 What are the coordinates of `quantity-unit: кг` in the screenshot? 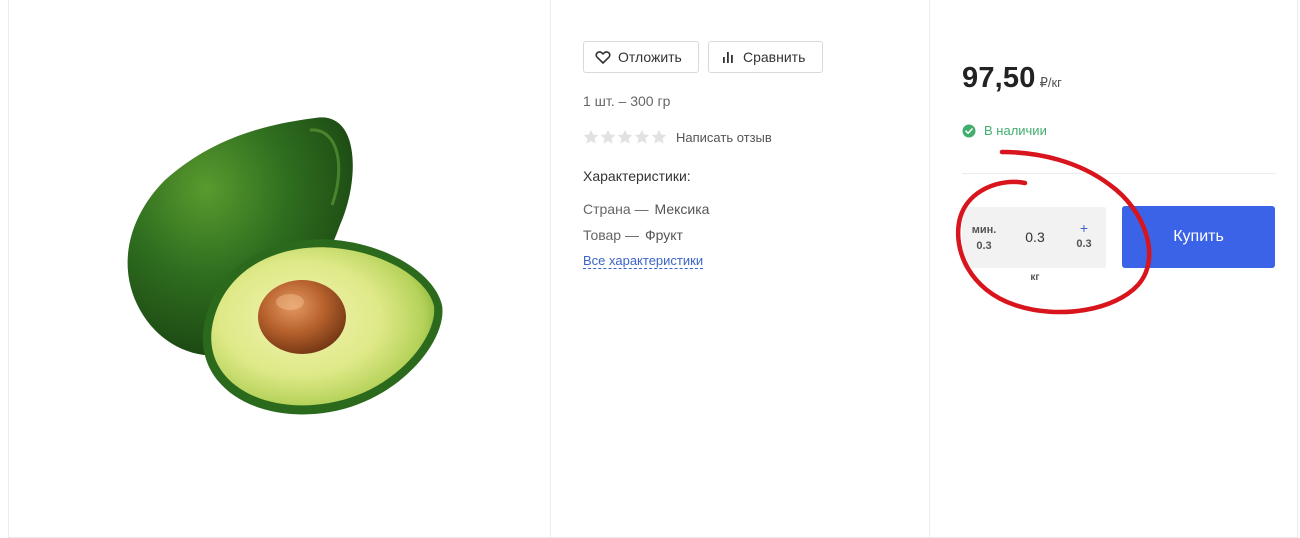 It's located at (1035, 277).